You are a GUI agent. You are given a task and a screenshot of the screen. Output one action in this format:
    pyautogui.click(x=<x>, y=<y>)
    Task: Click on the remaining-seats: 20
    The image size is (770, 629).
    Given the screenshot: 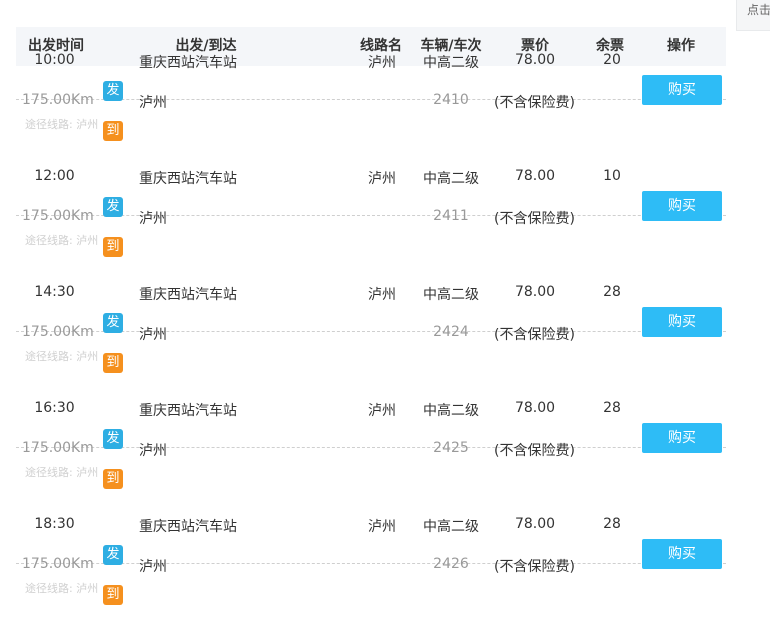 What is the action you would take?
    pyautogui.click(x=612, y=60)
    